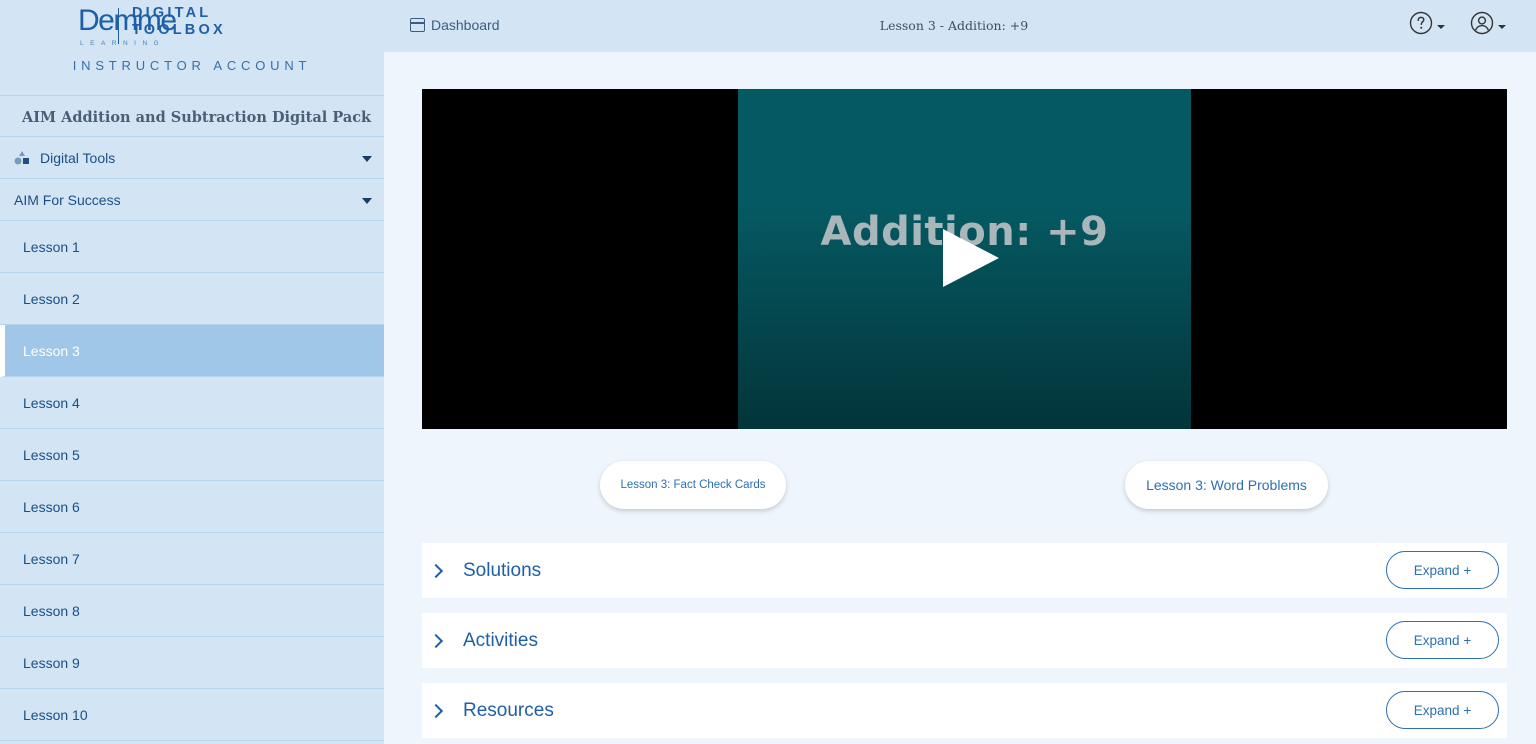 This screenshot has width=1536, height=744. I want to click on question-circle-icon, so click(1421, 25).